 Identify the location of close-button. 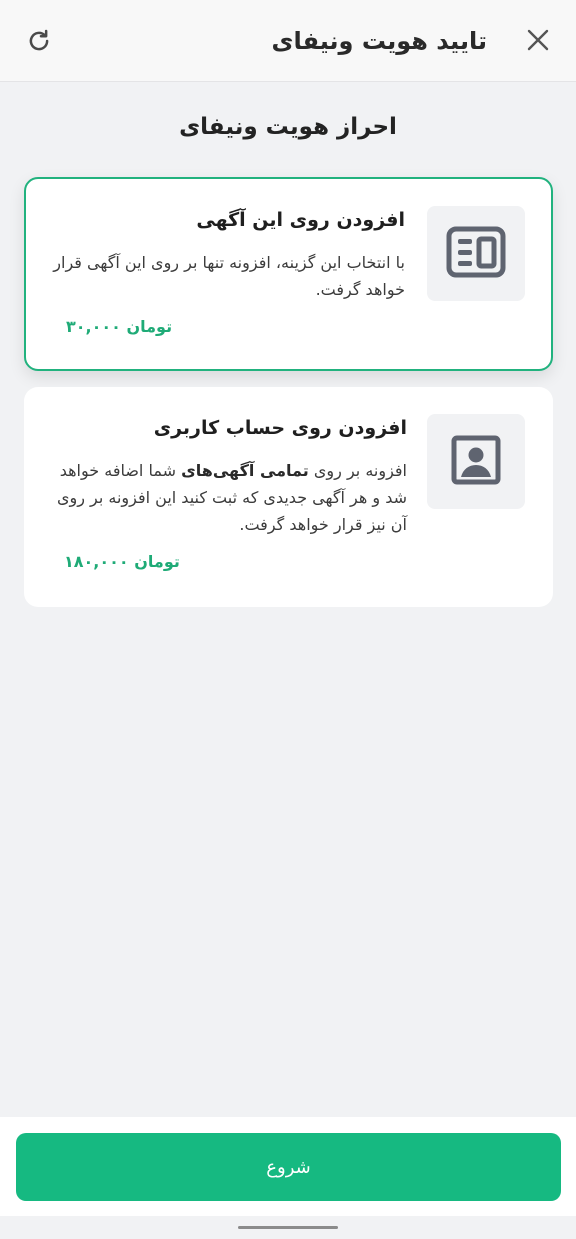
(538, 42).